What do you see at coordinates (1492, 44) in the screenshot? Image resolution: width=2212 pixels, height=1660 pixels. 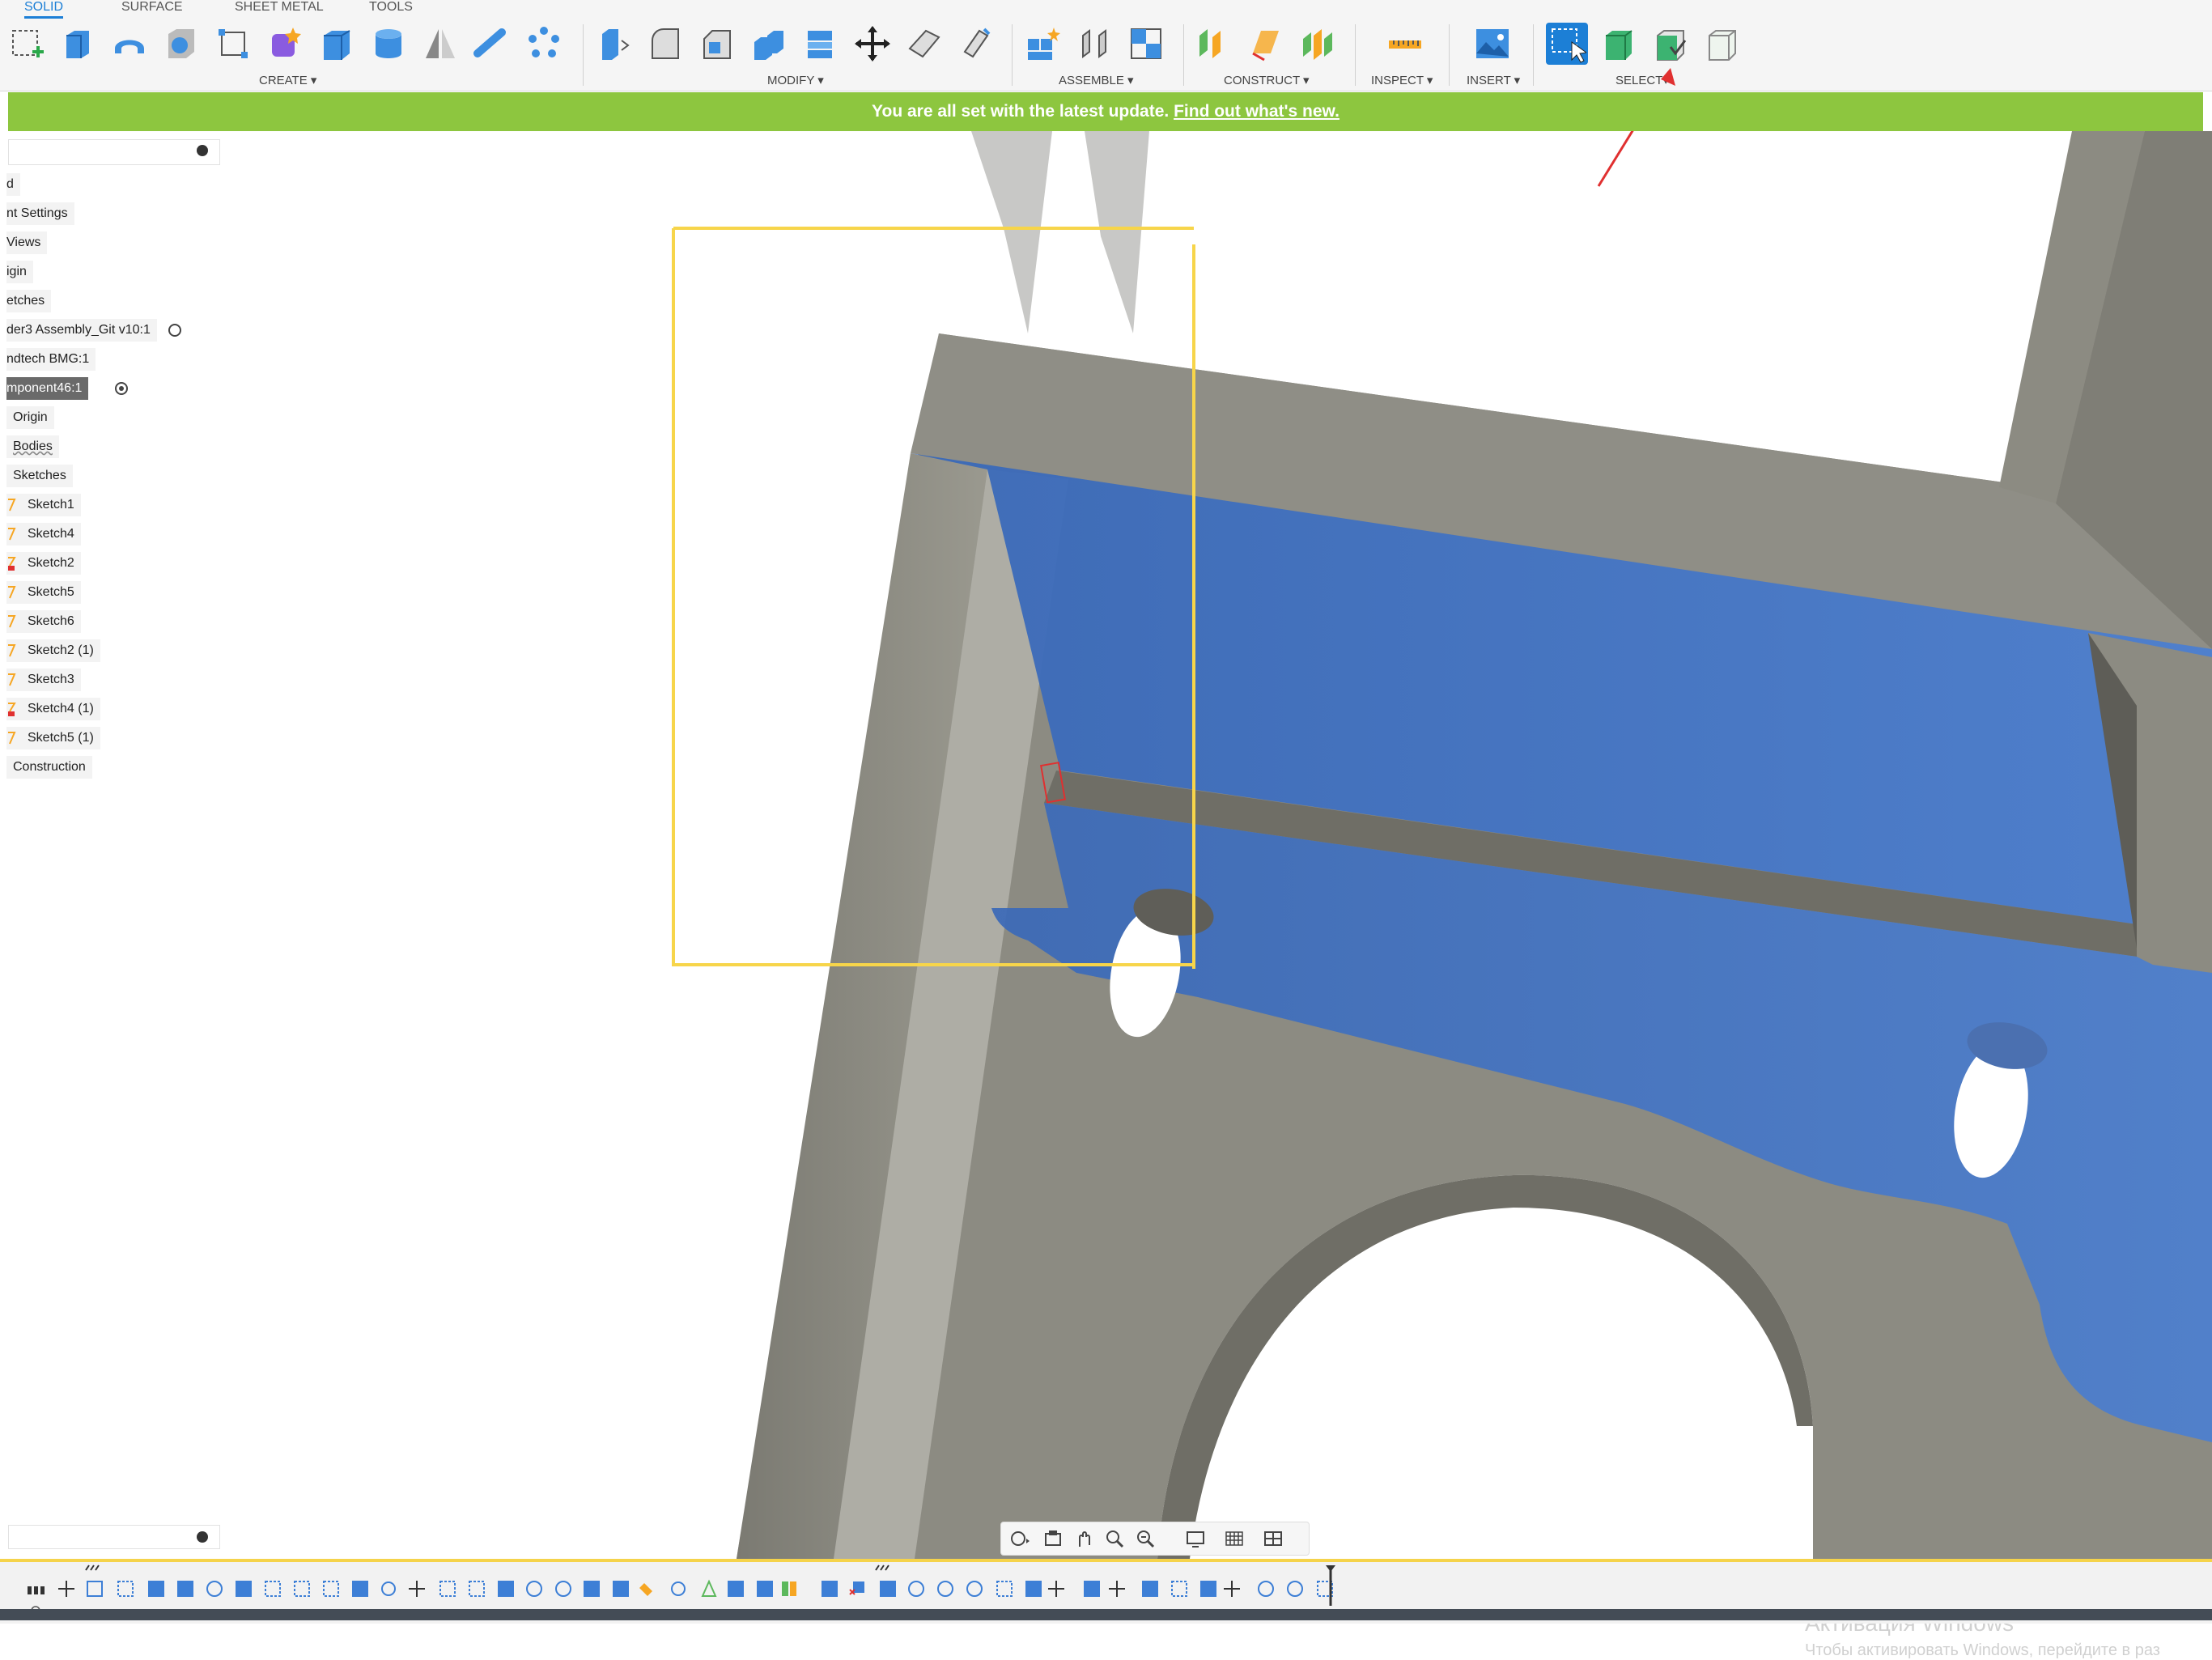 I see `insert-canvas-icon` at bounding box center [1492, 44].